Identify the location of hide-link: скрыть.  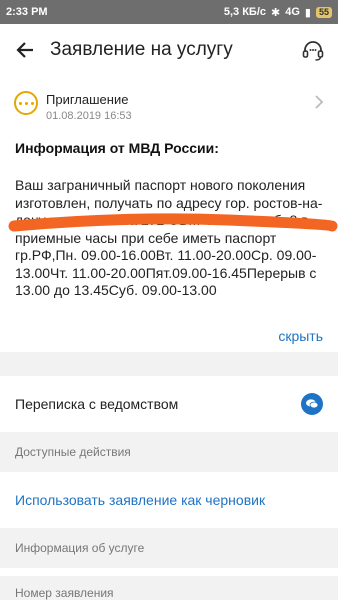
(300, 336).